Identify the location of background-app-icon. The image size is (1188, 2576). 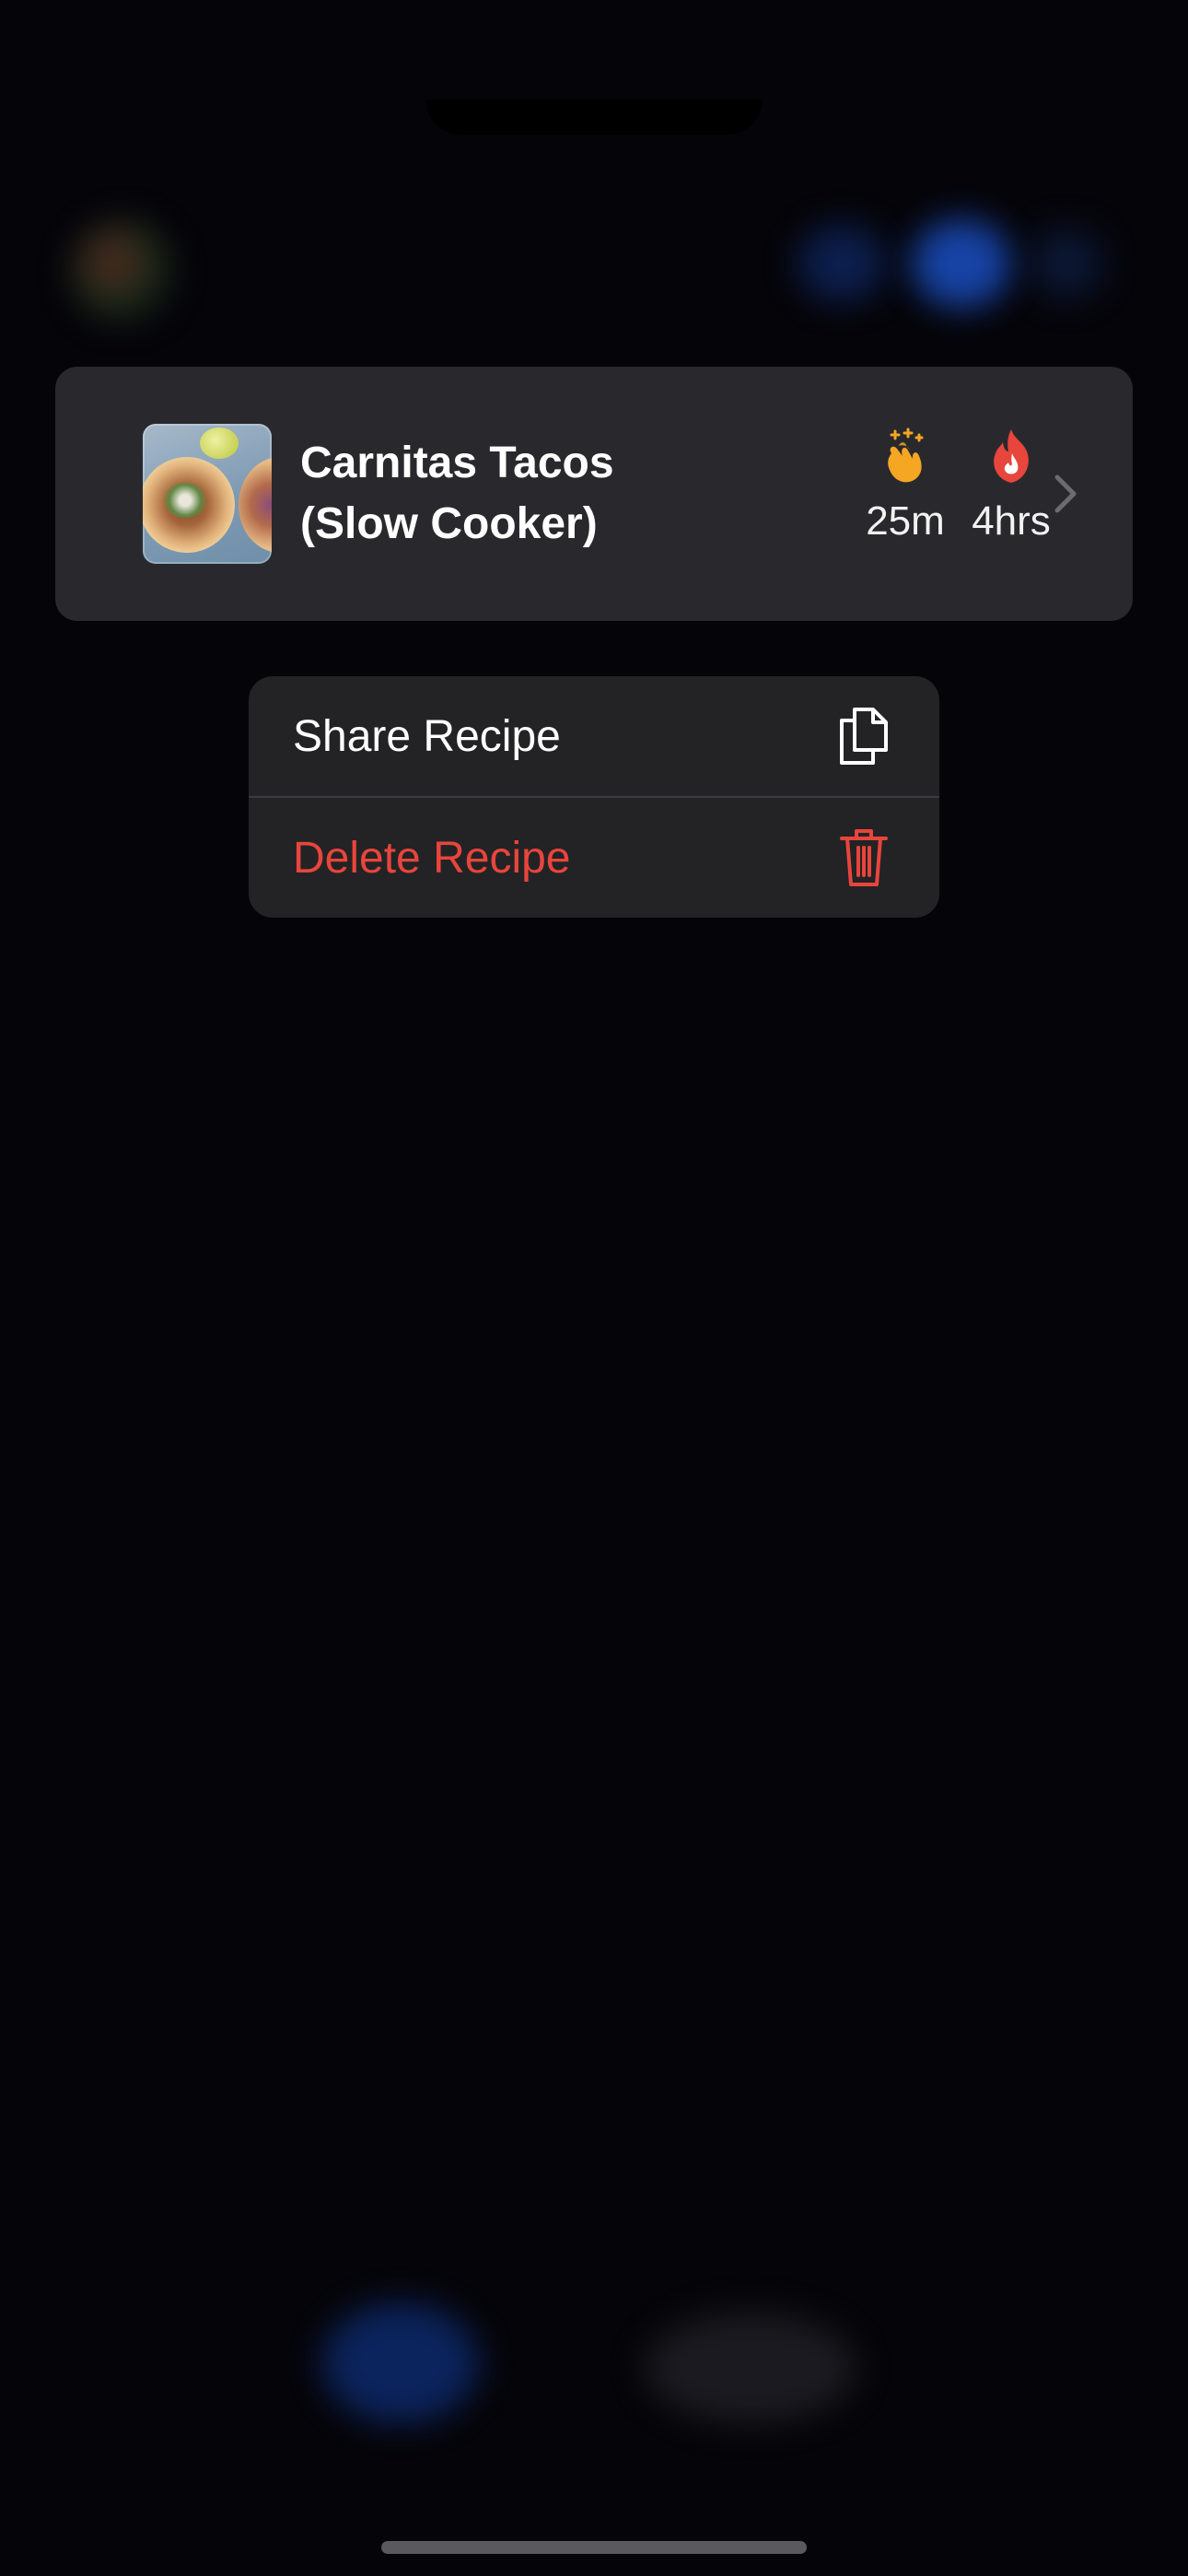
(122, 271).